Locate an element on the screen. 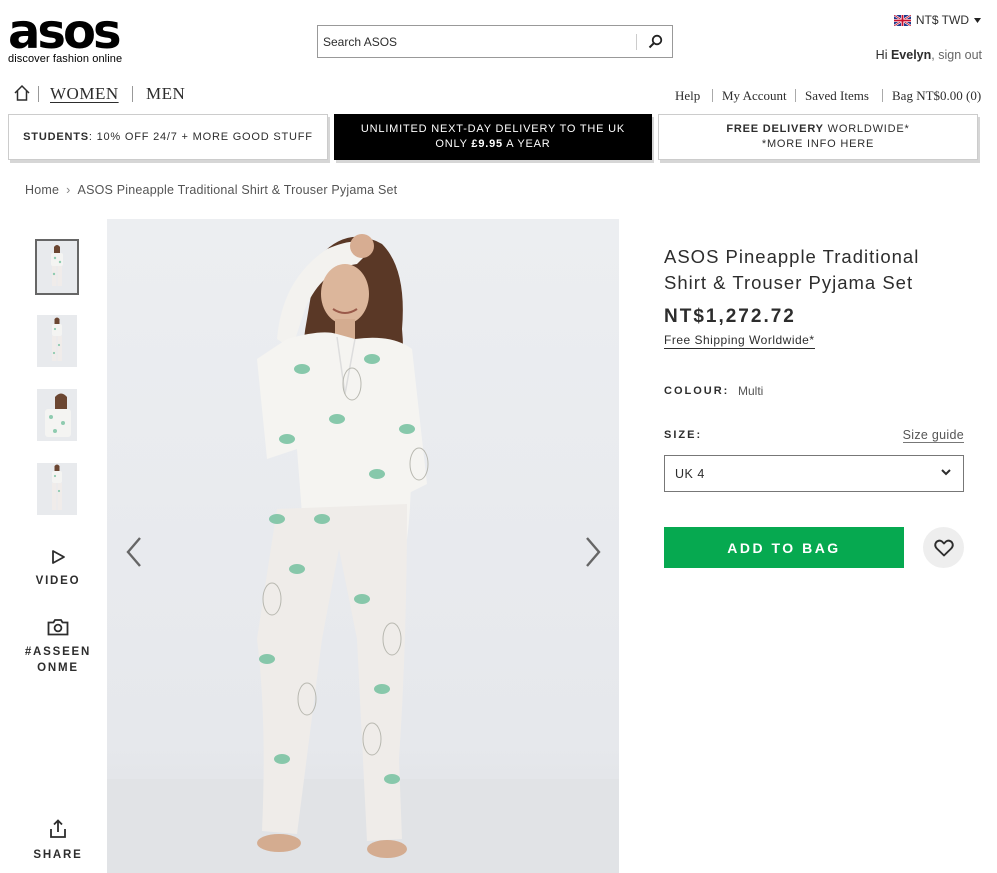  help-link: Help is located at coordinates (687, 96).